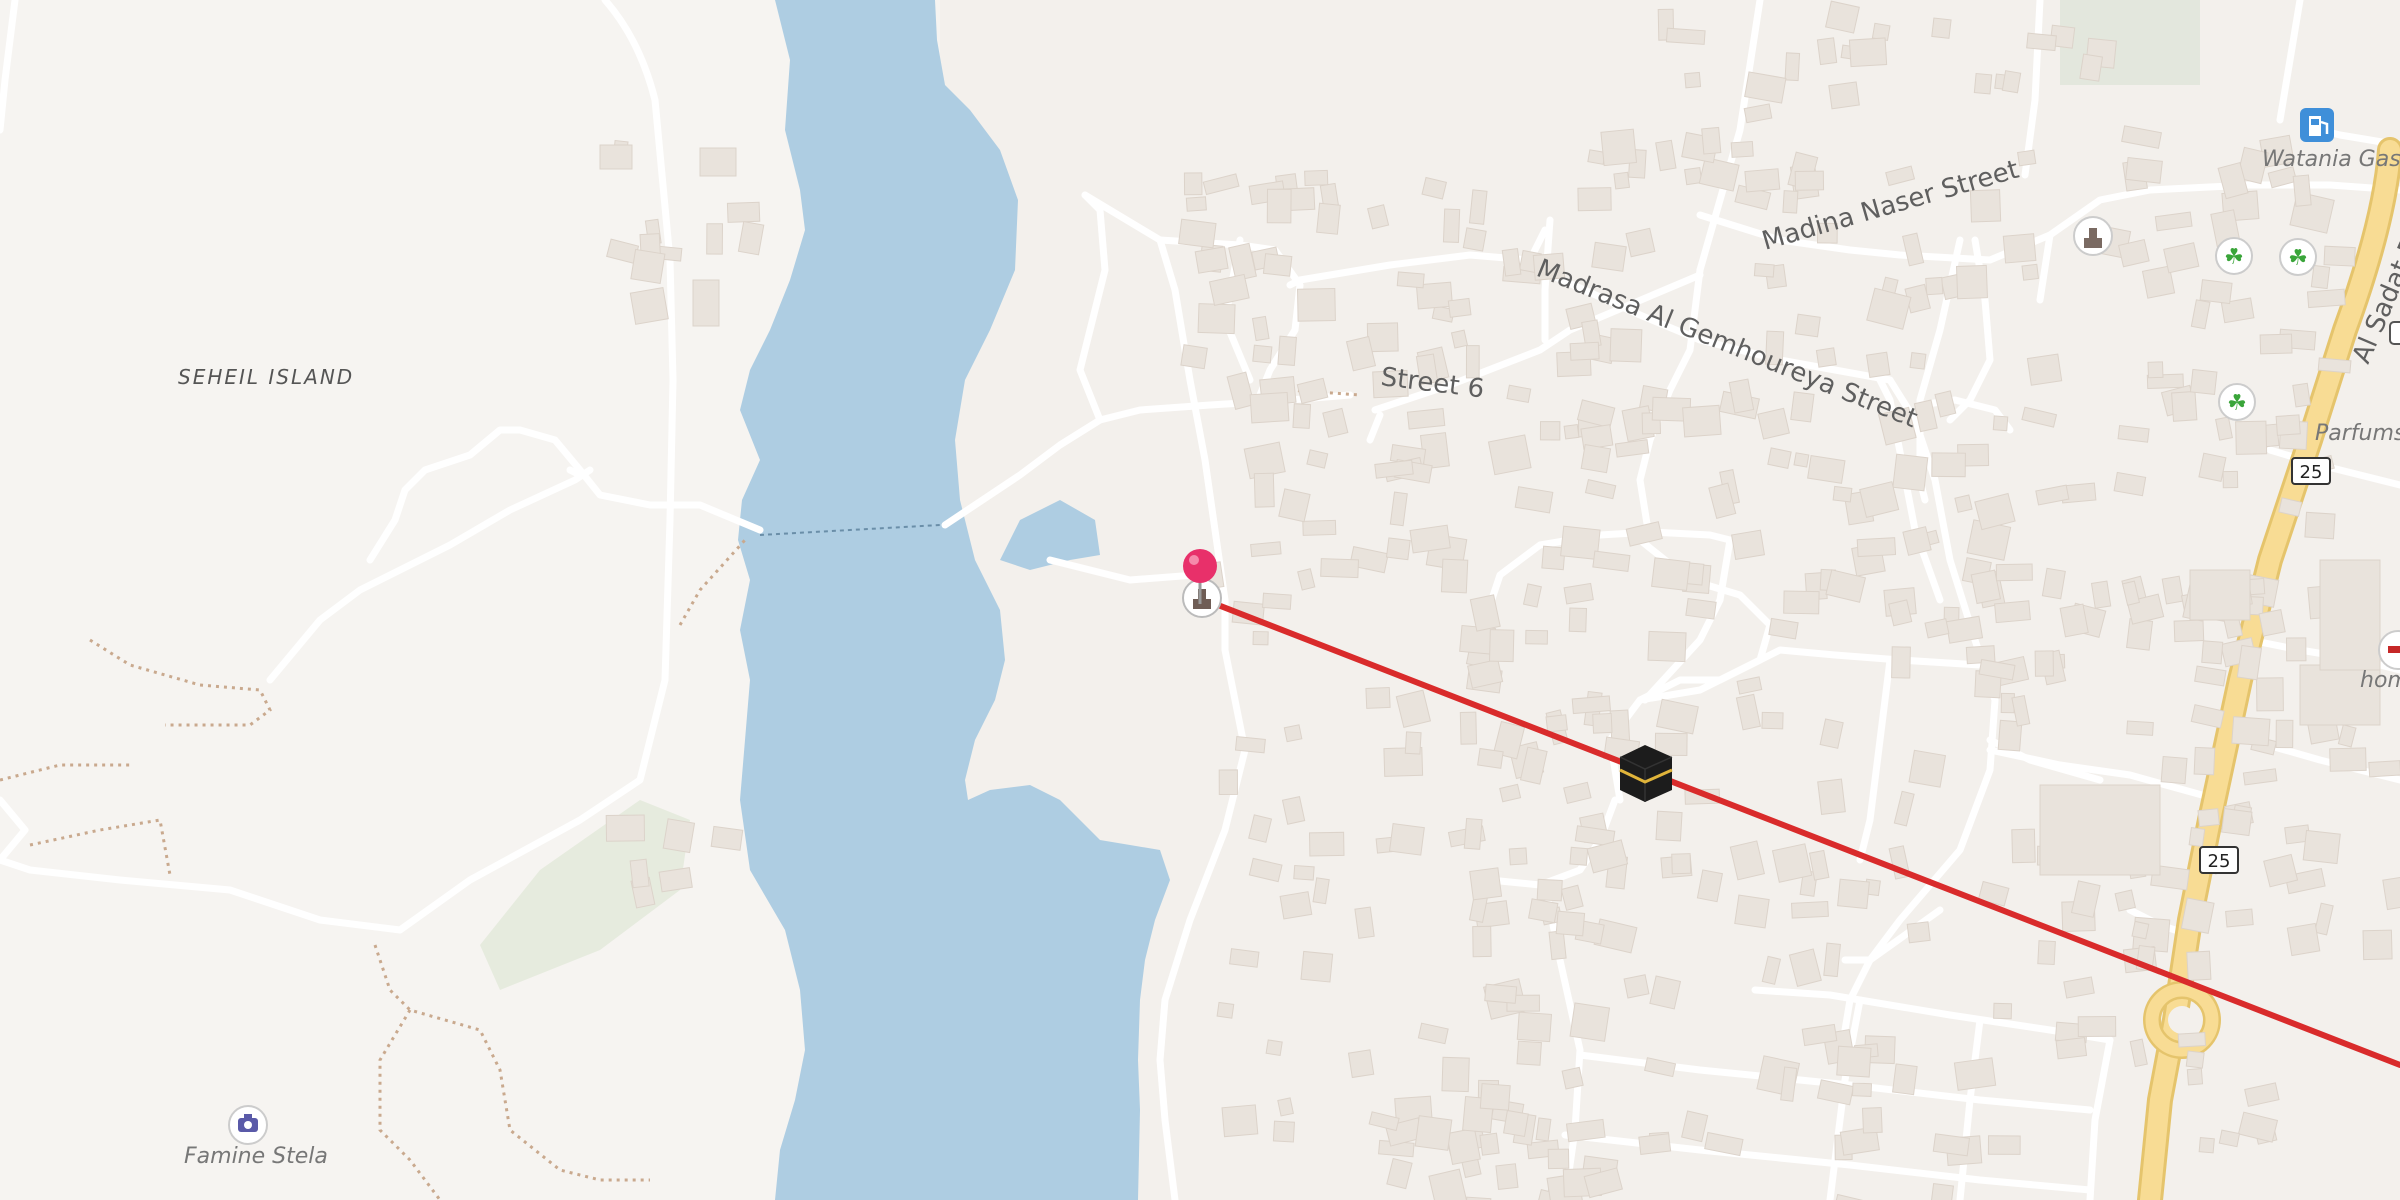 The width and height of the screenshot is (2400, 1200). Describe the element at coordinates (248, 1125) in the screenshot. I see `camera-icon` at that location.